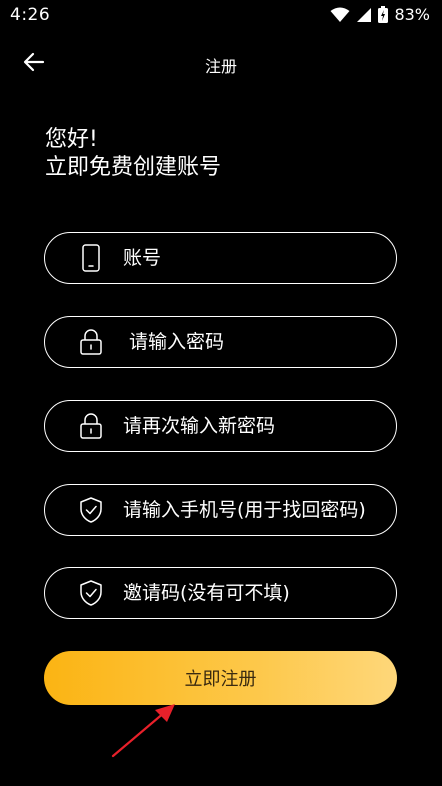 This screenshot has width=442, height=786. I want to click on confirm-password-field, so click(220, 426).